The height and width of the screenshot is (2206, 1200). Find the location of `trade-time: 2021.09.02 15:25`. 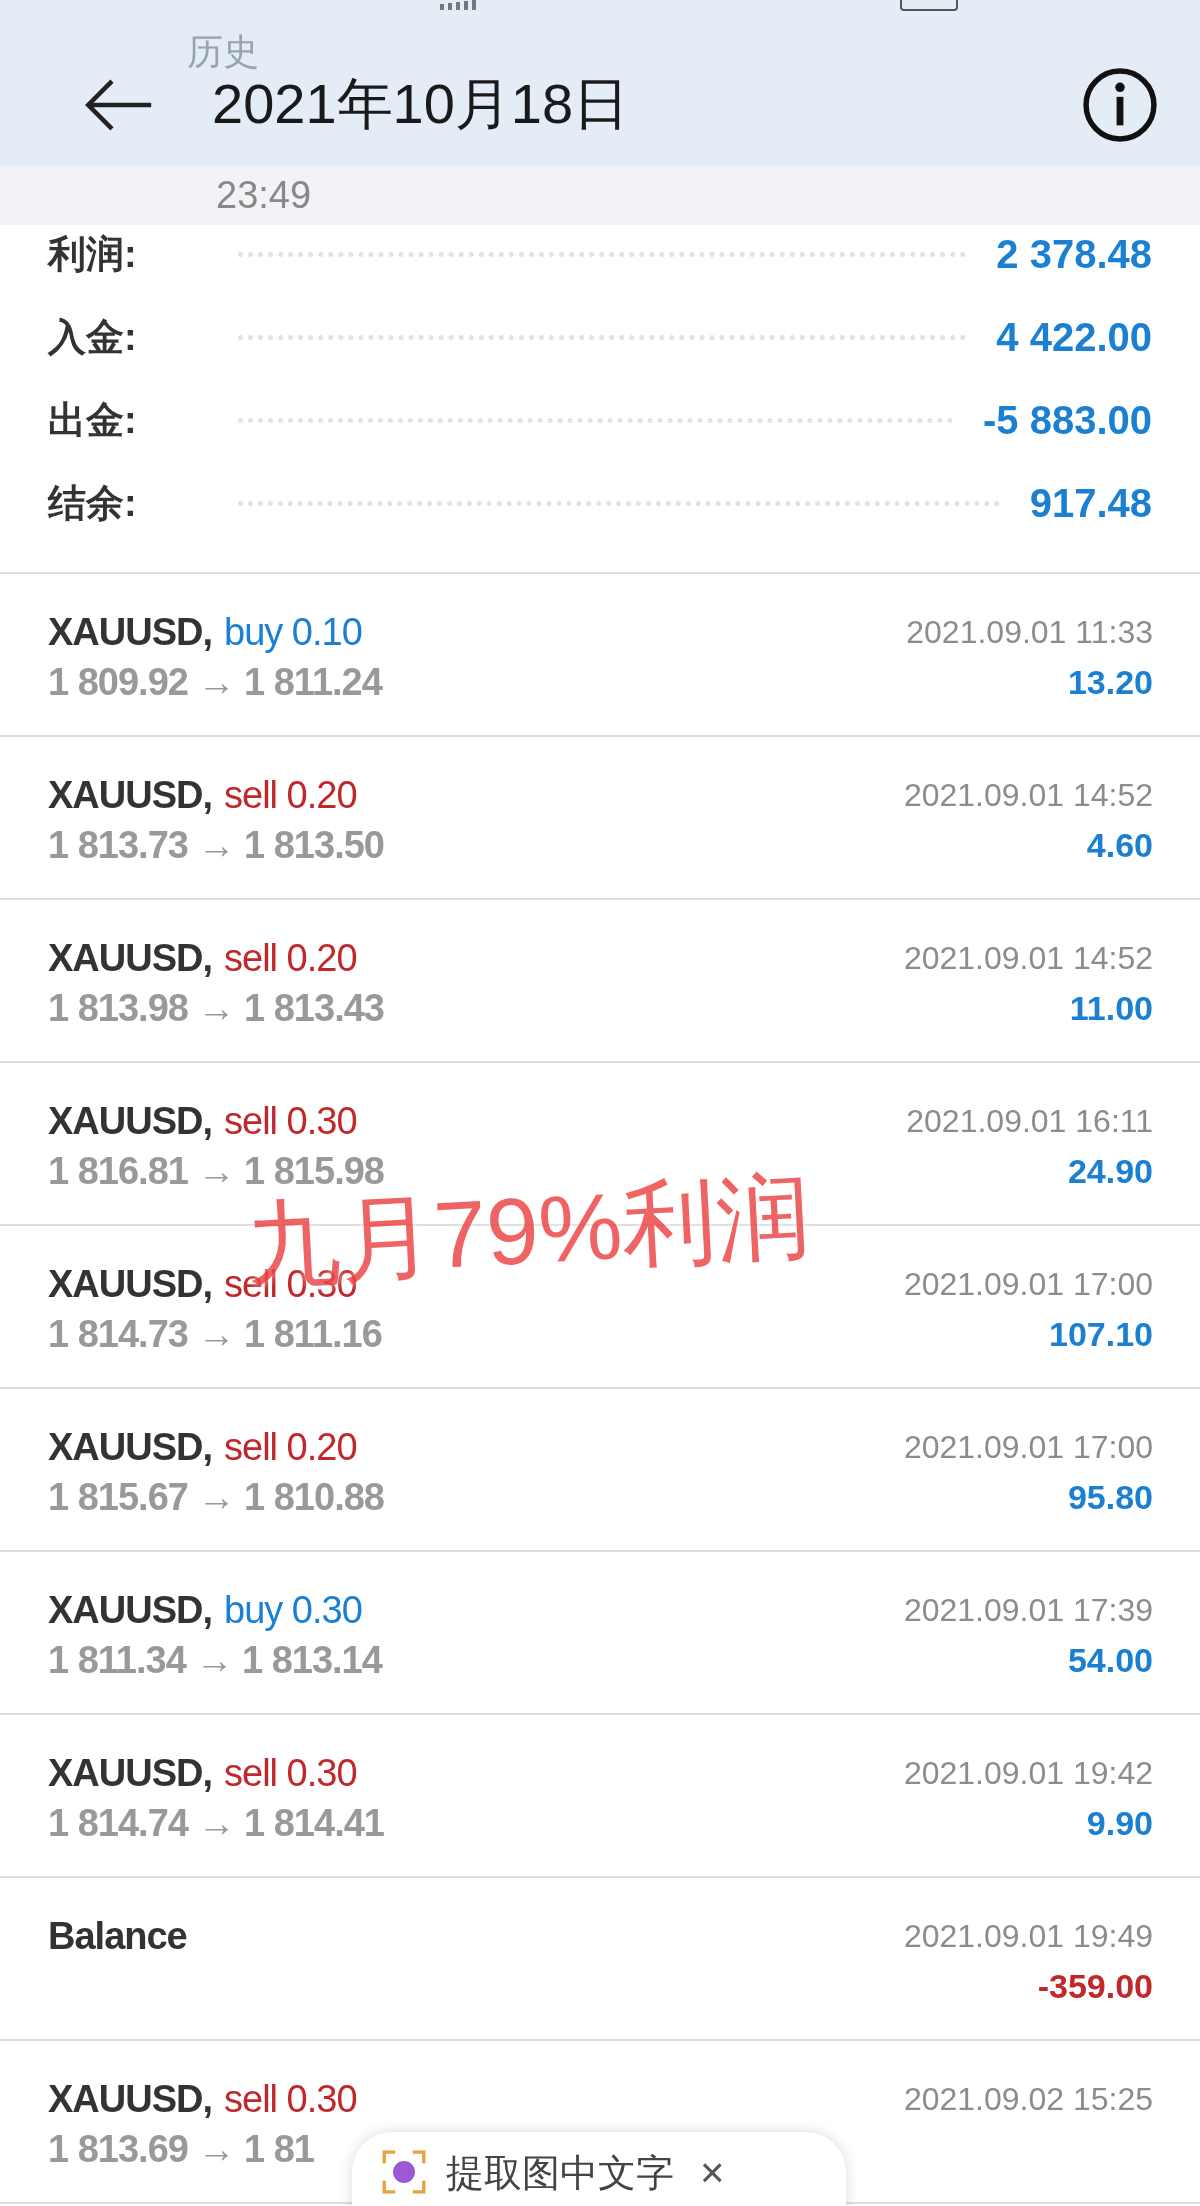

trade-time: 2021.09.02 15:25 is located at coordinates (1028, 2099).